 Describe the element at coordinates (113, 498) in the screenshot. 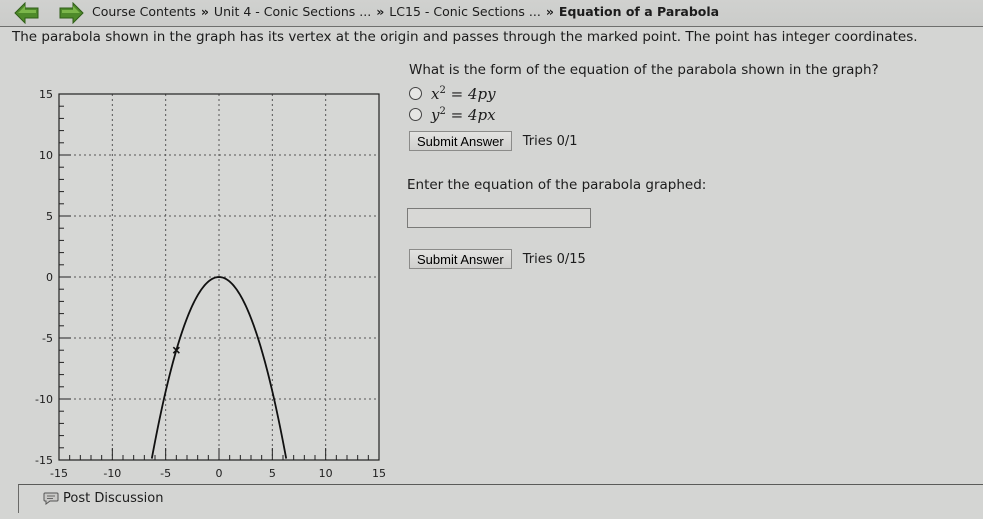

I see `post-discussion-label: Post Discussion` at that location.